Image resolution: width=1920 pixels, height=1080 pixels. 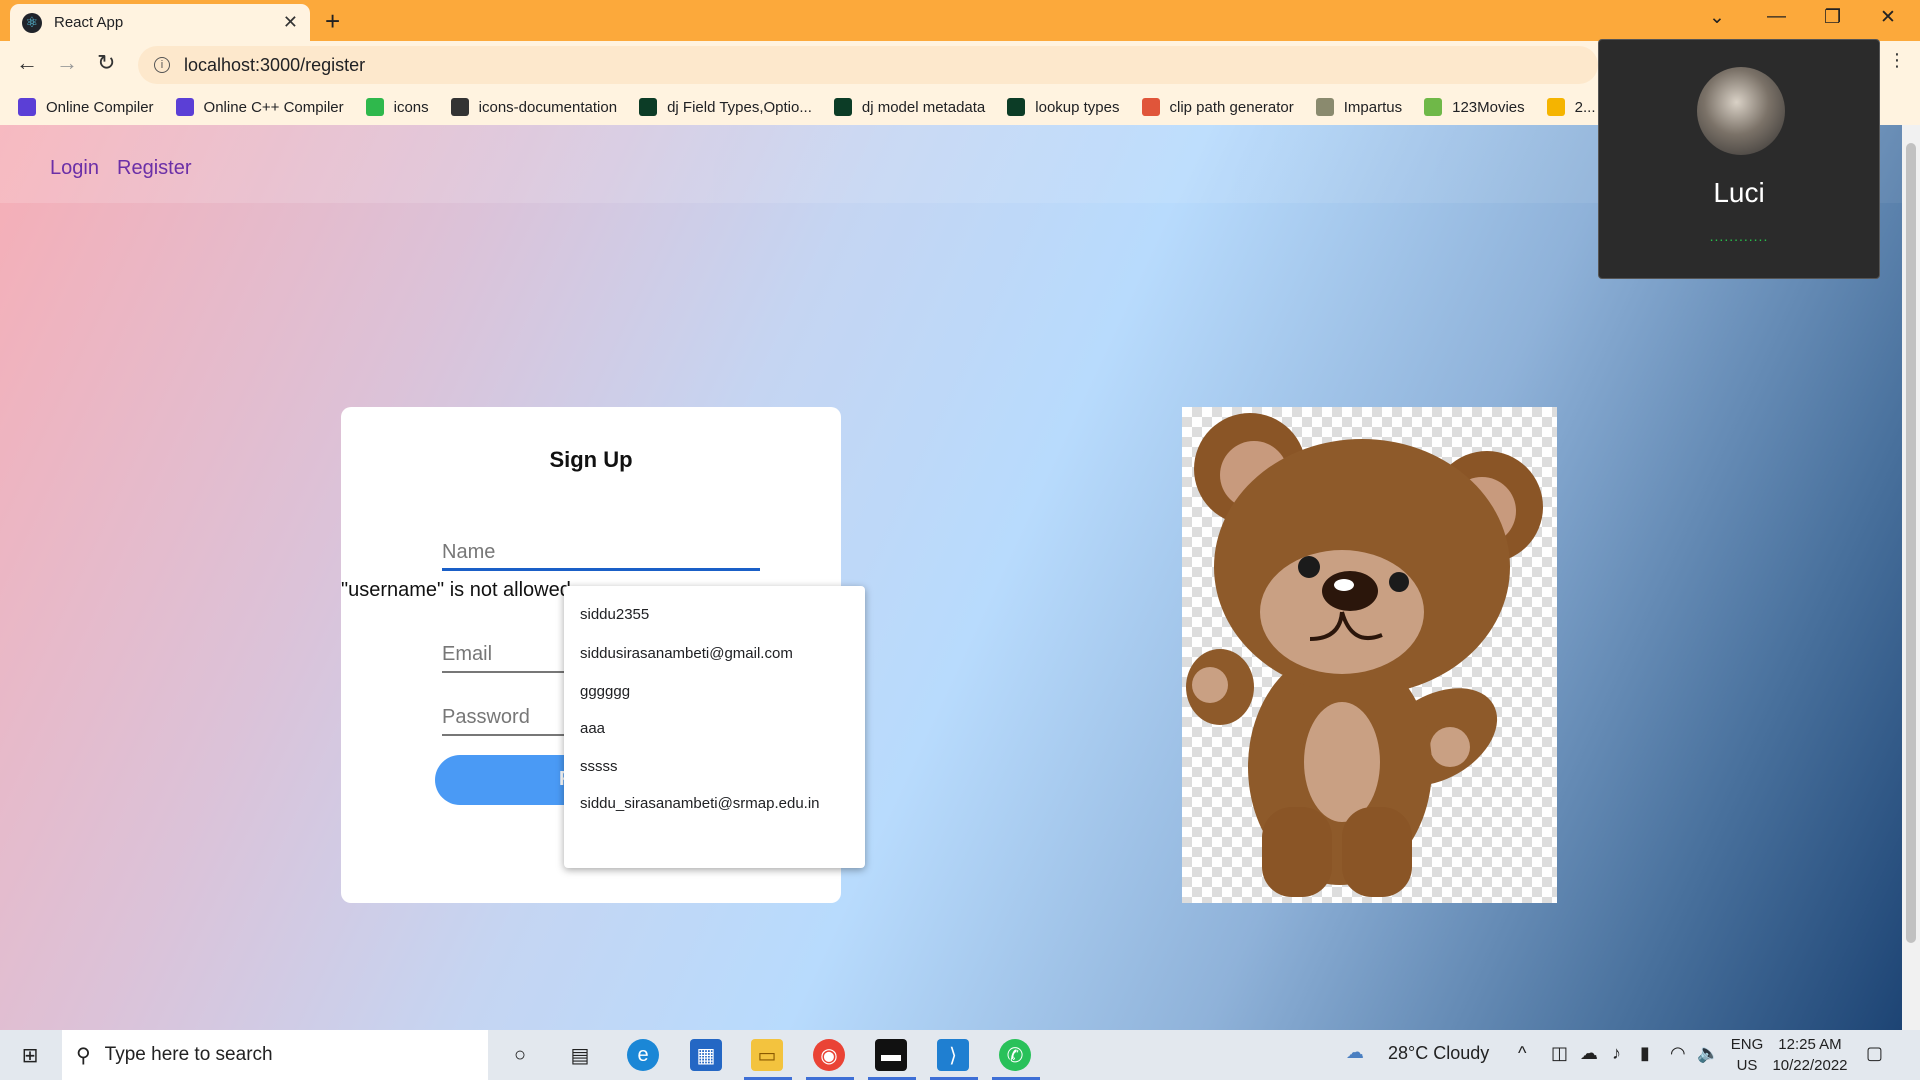 I want to click on whatsapp-icon: ✆, so click(x=1015, y=1055).